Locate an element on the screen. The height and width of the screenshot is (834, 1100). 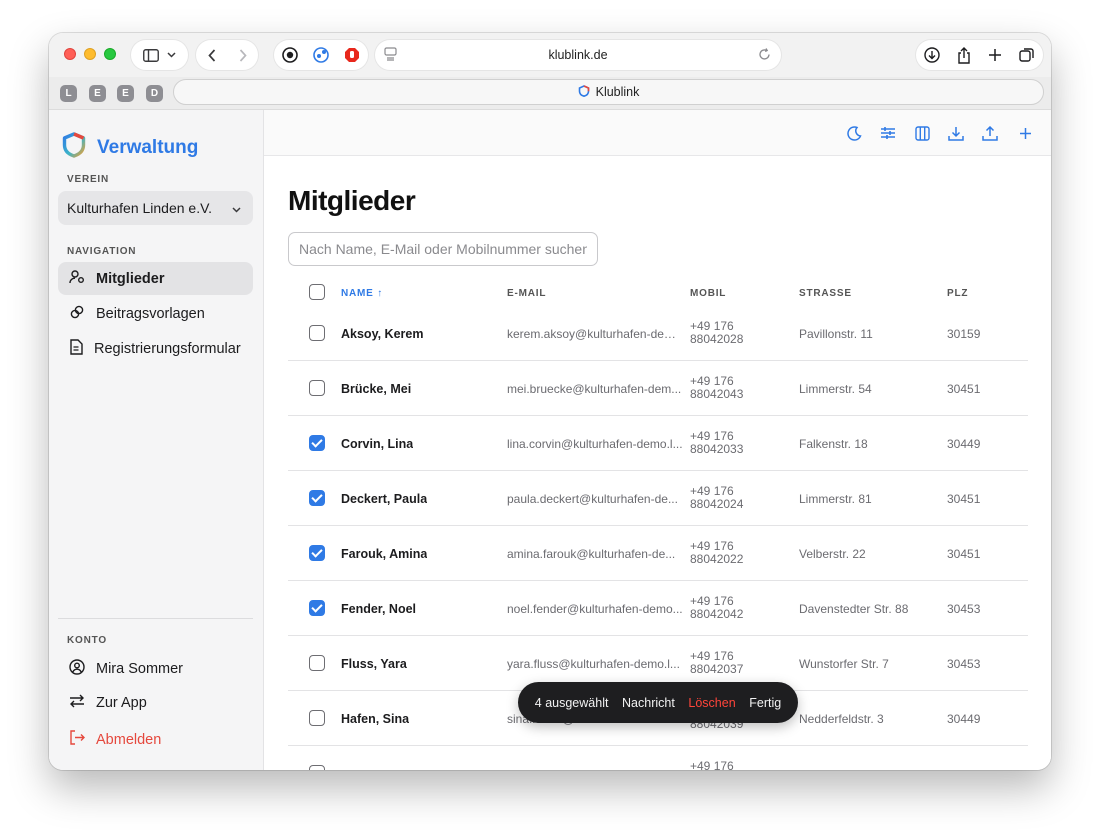
downloads-icon is located at coordinates (932, 55).